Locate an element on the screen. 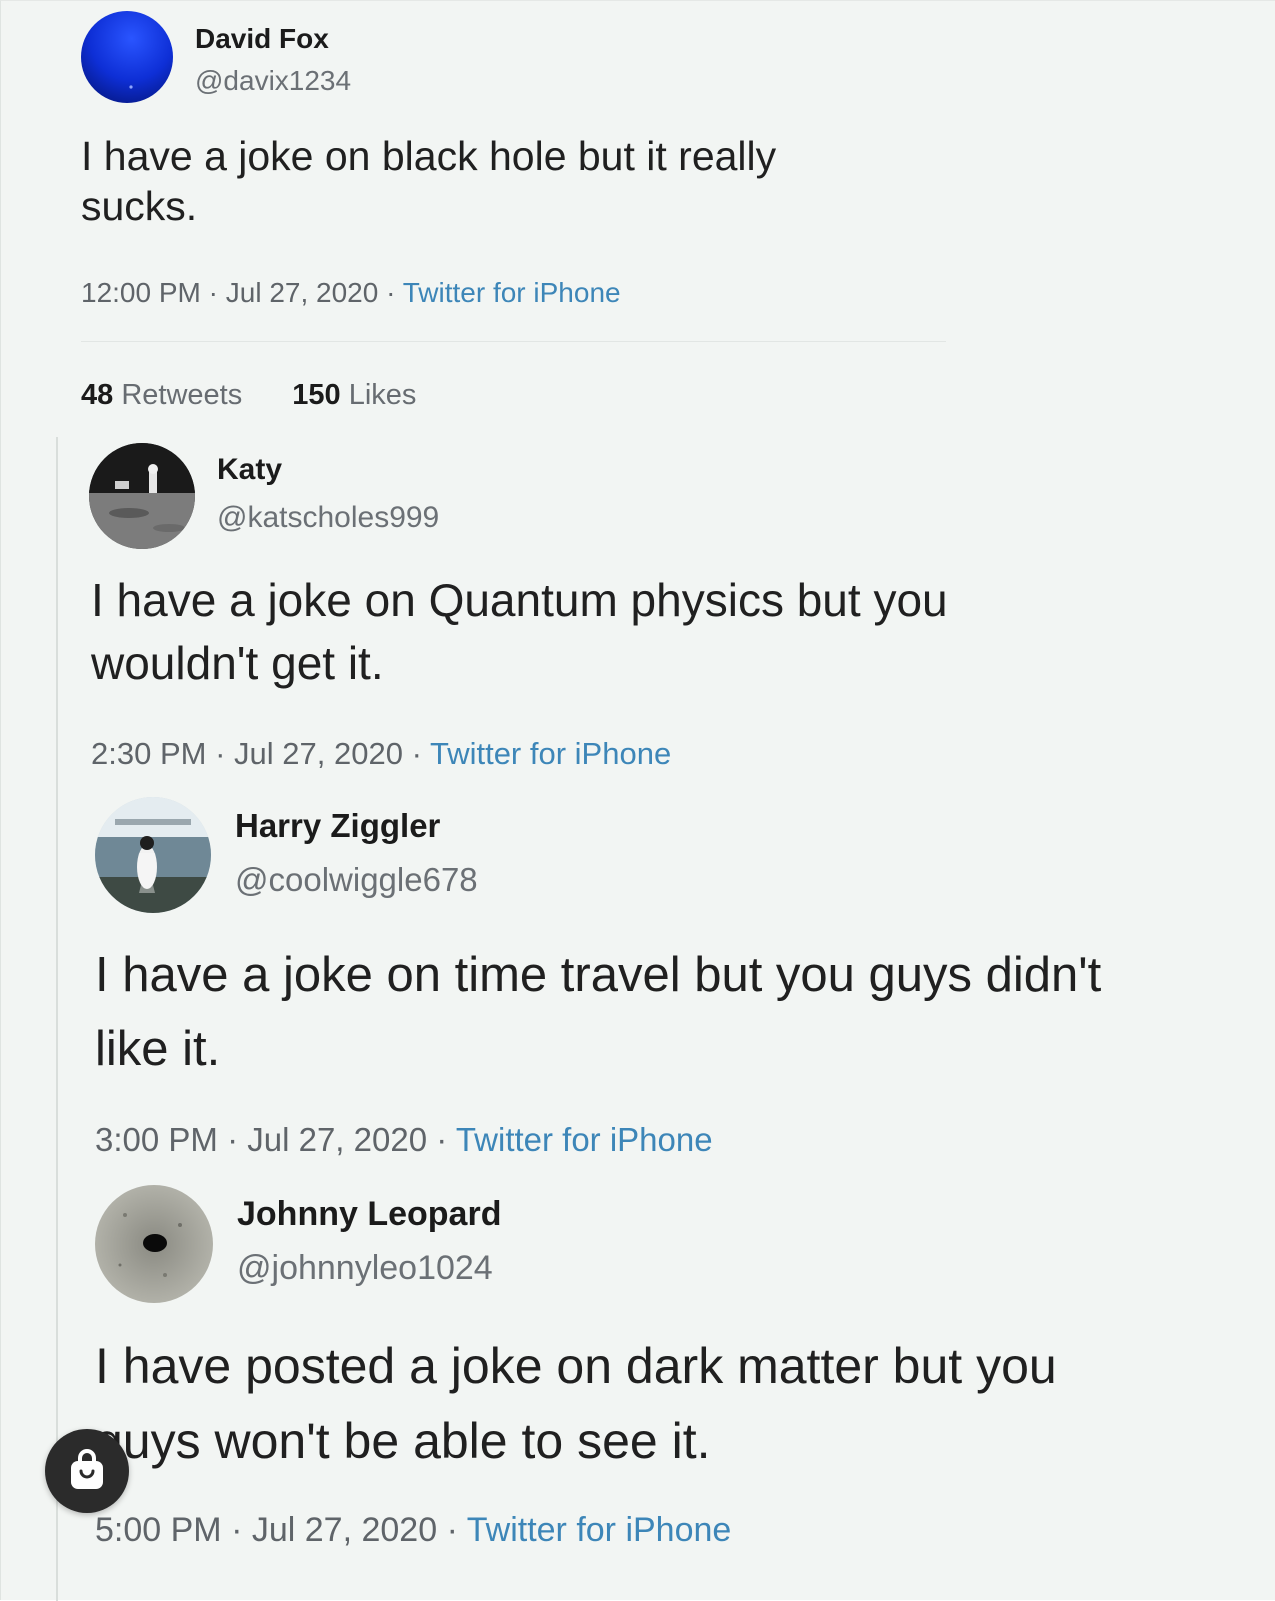  retweets-label: Retweets is located at coordinates (182, 395).